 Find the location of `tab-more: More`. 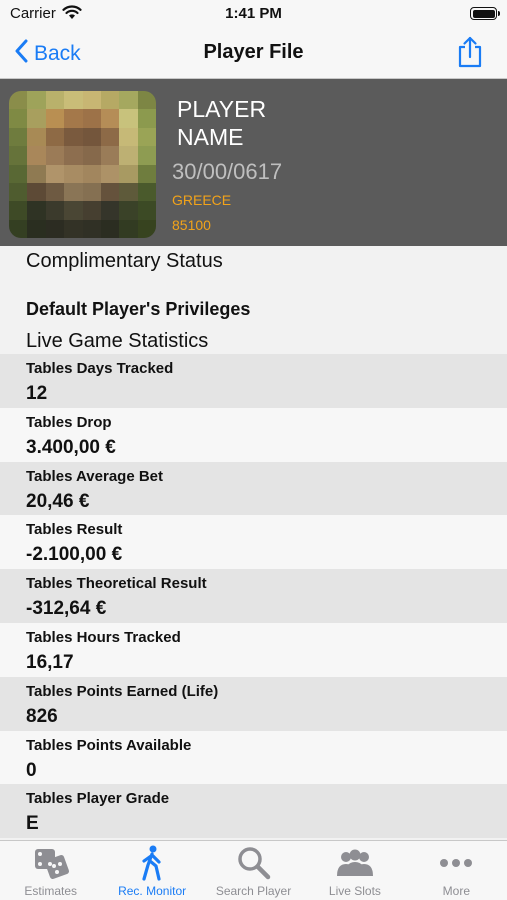

tab-more: More is located at coordinates (456, 870).